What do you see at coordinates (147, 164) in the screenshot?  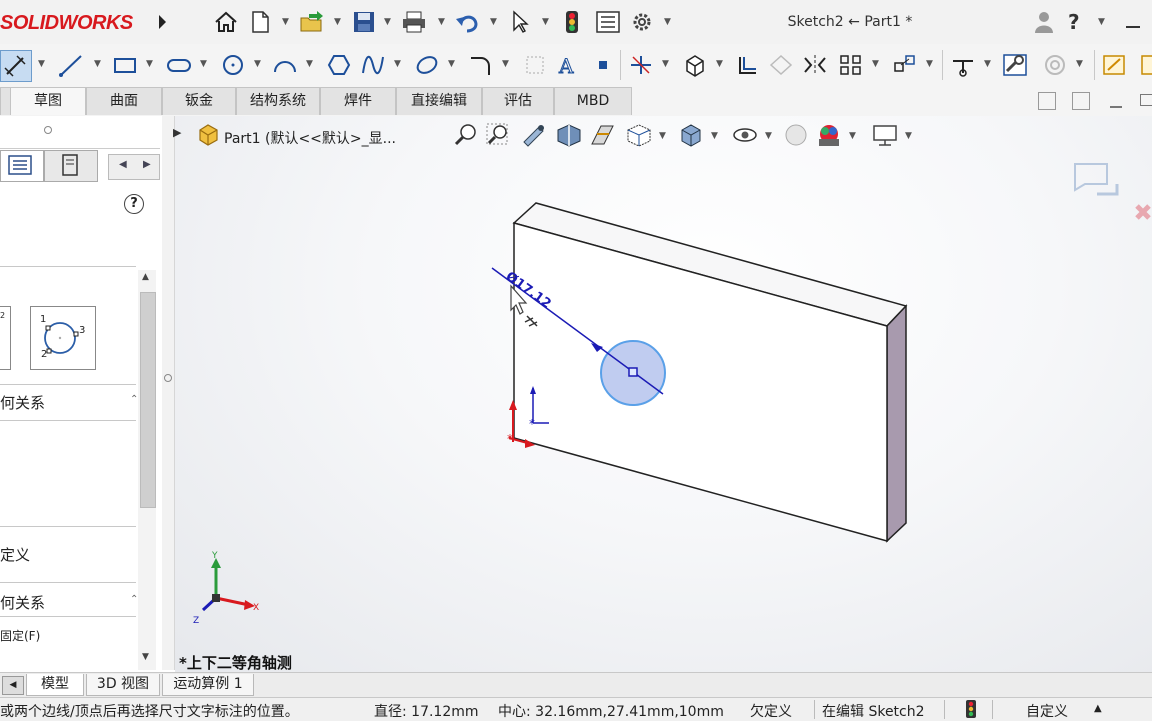 I see `scroll-right-icon: ▶` at bounding box center [147, 164].